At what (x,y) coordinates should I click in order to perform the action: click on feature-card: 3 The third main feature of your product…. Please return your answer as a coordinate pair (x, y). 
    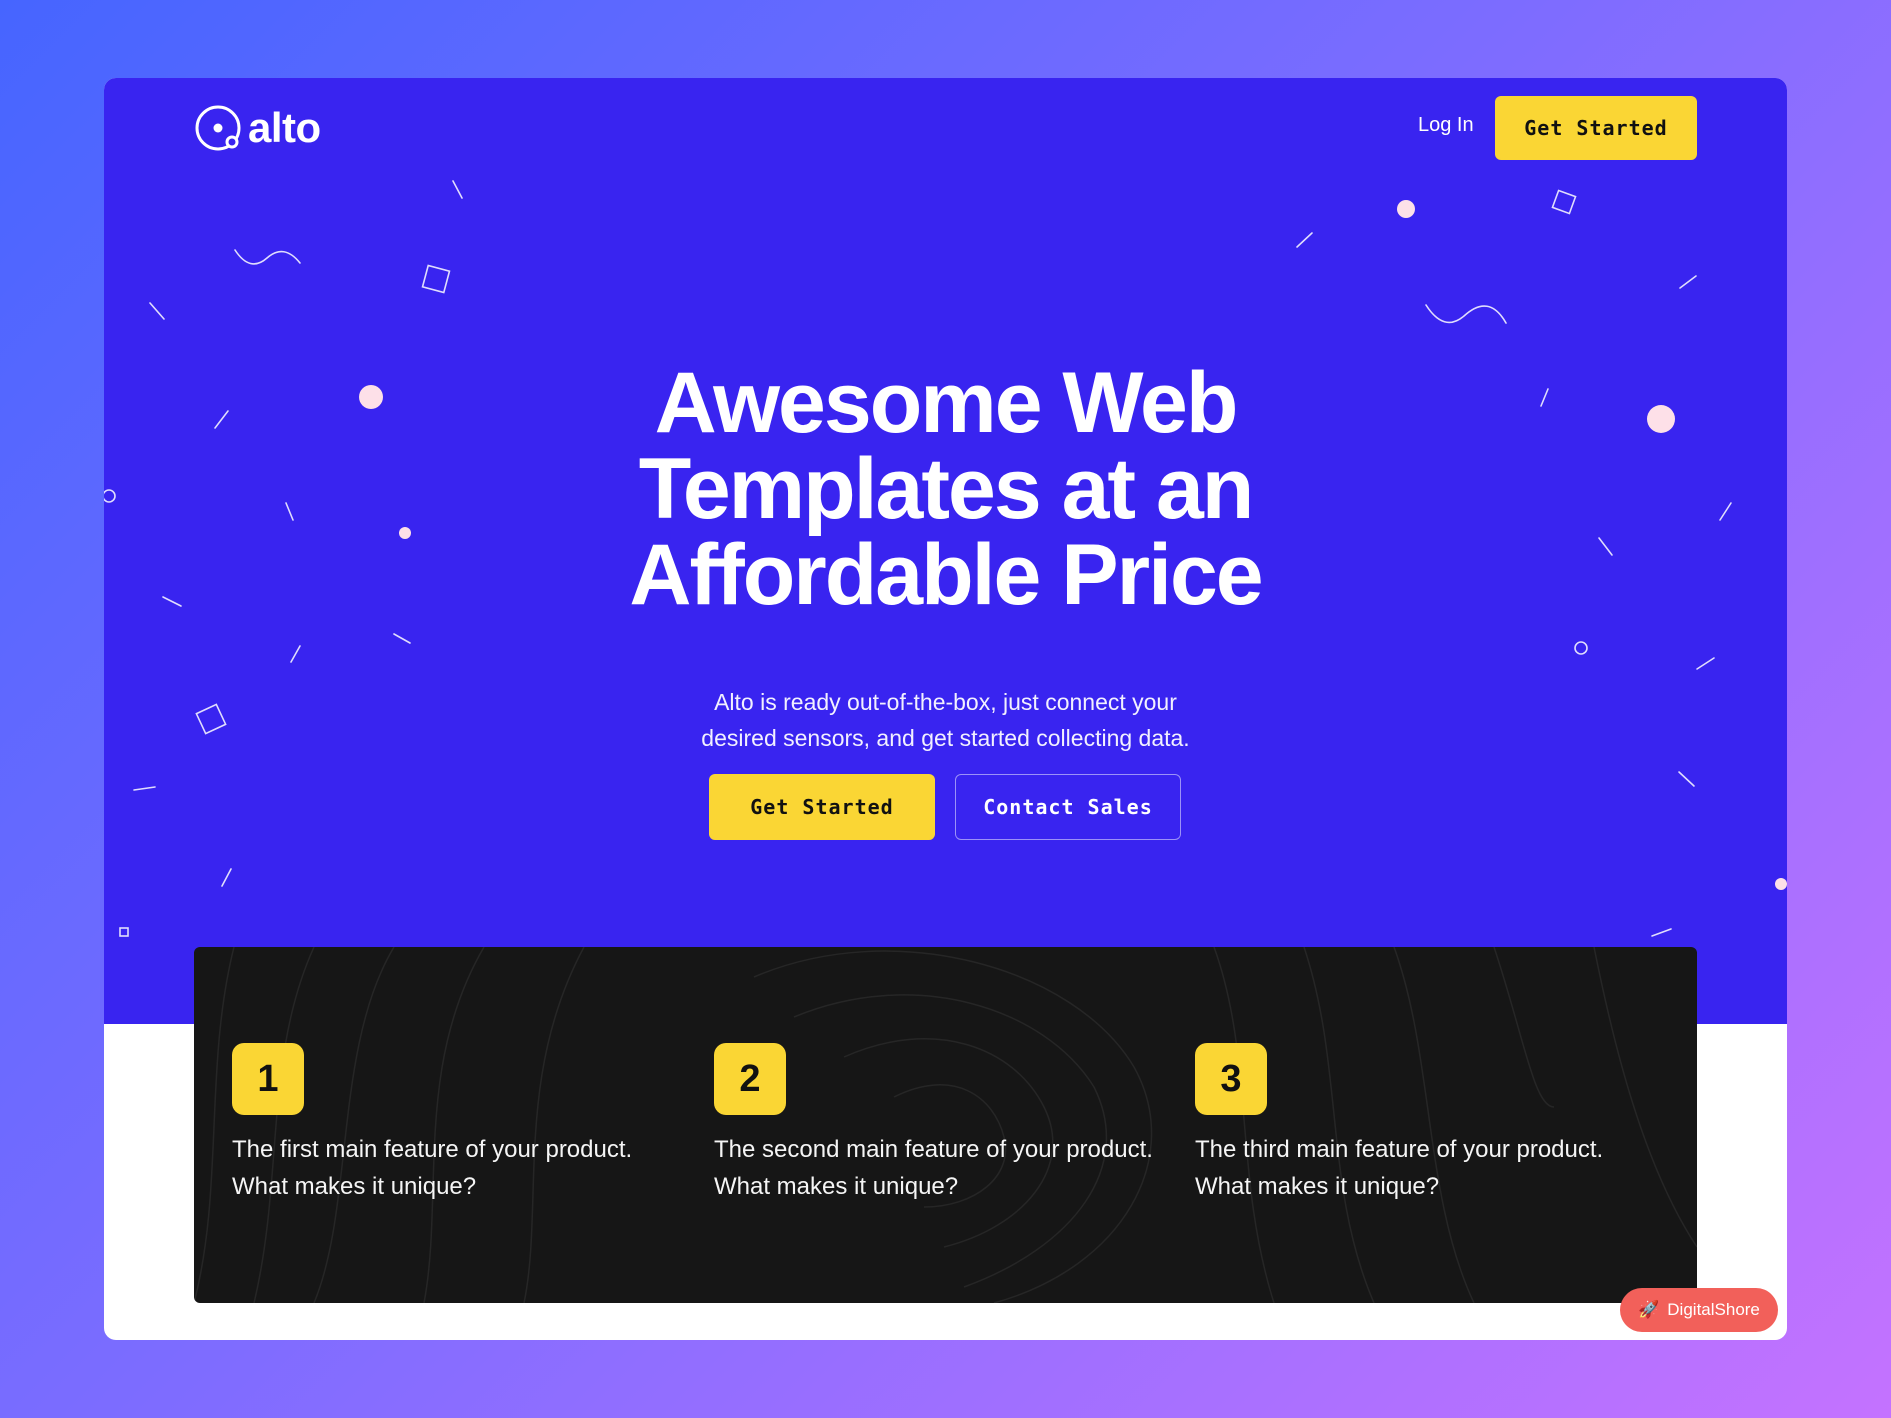
    Looking at the image, I should click on (1430, 1124).